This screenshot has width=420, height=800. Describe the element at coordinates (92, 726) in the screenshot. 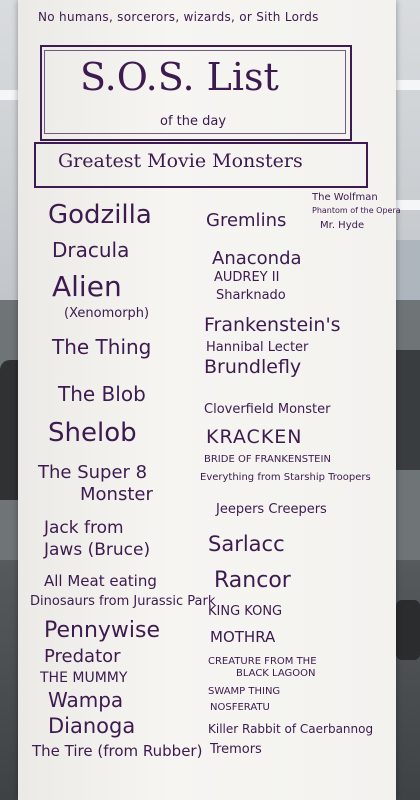

I see `list-item: Dianoga` at that location.